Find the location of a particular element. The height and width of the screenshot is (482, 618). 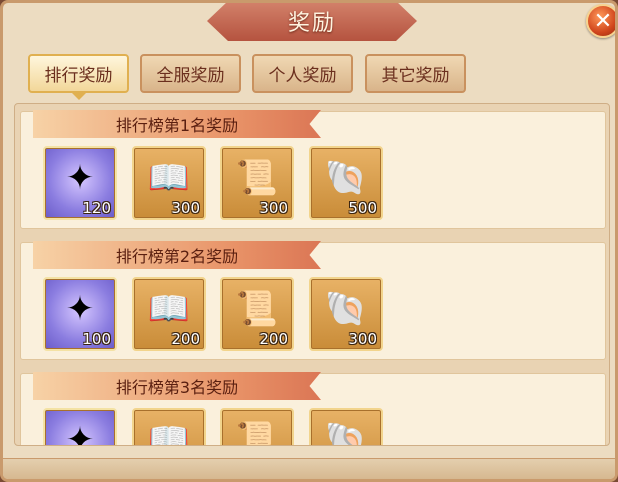

tab-ranking-rewards: 排行奖励 is located at coordinates (78, 77).